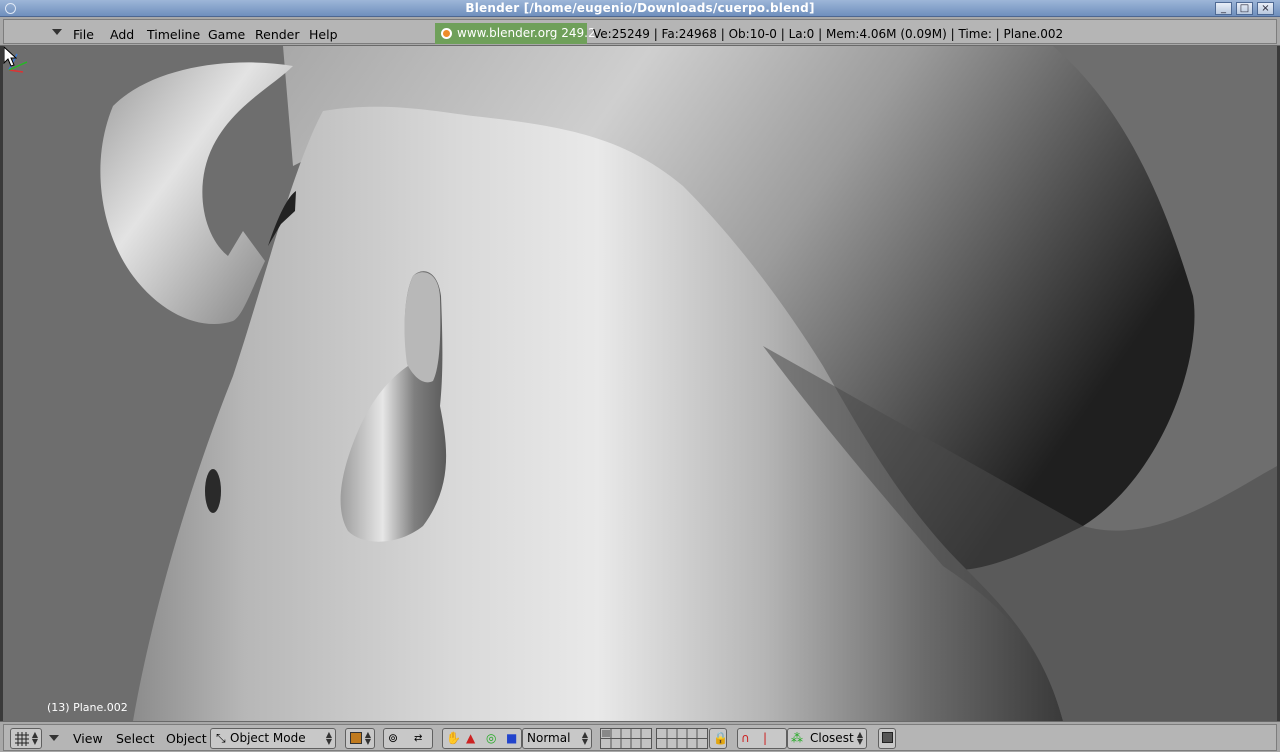 The image size is (1280, 752). What do you see at coordinates (83, 34) in the screenshot?
I see `menu-file: File` at bounding box center [83, 34].